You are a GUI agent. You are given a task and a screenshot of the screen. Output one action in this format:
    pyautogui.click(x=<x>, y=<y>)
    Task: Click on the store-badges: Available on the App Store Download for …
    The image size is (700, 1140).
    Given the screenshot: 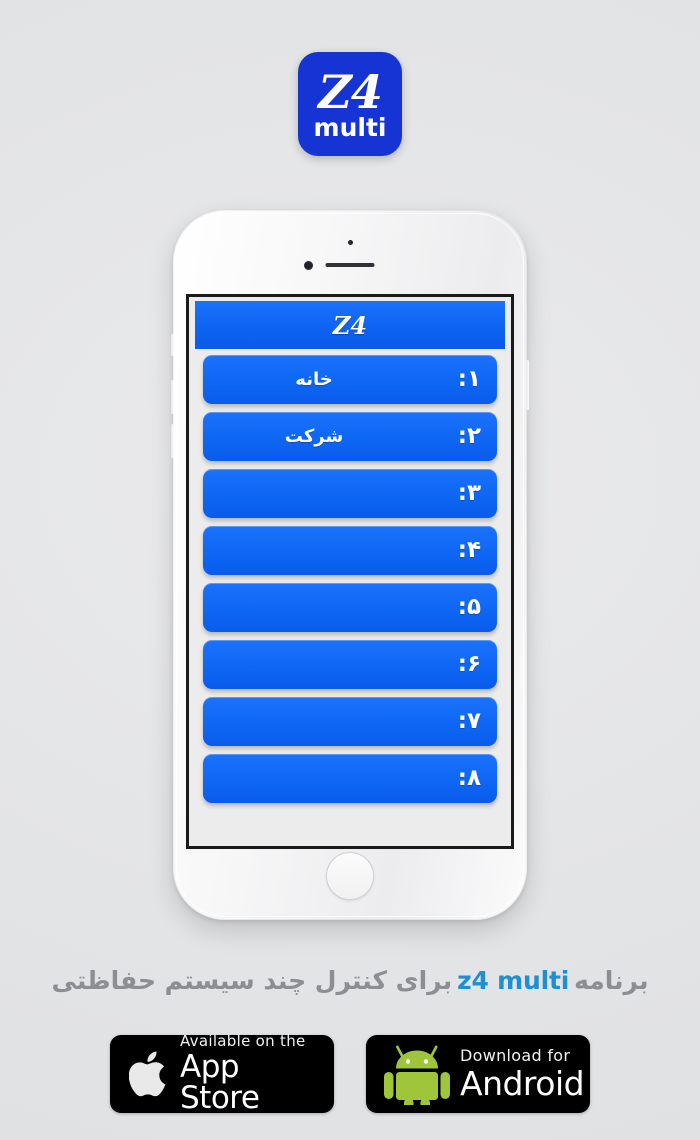 What is the action you would take?
    pyautogui.click(x=350, y=1074)
    